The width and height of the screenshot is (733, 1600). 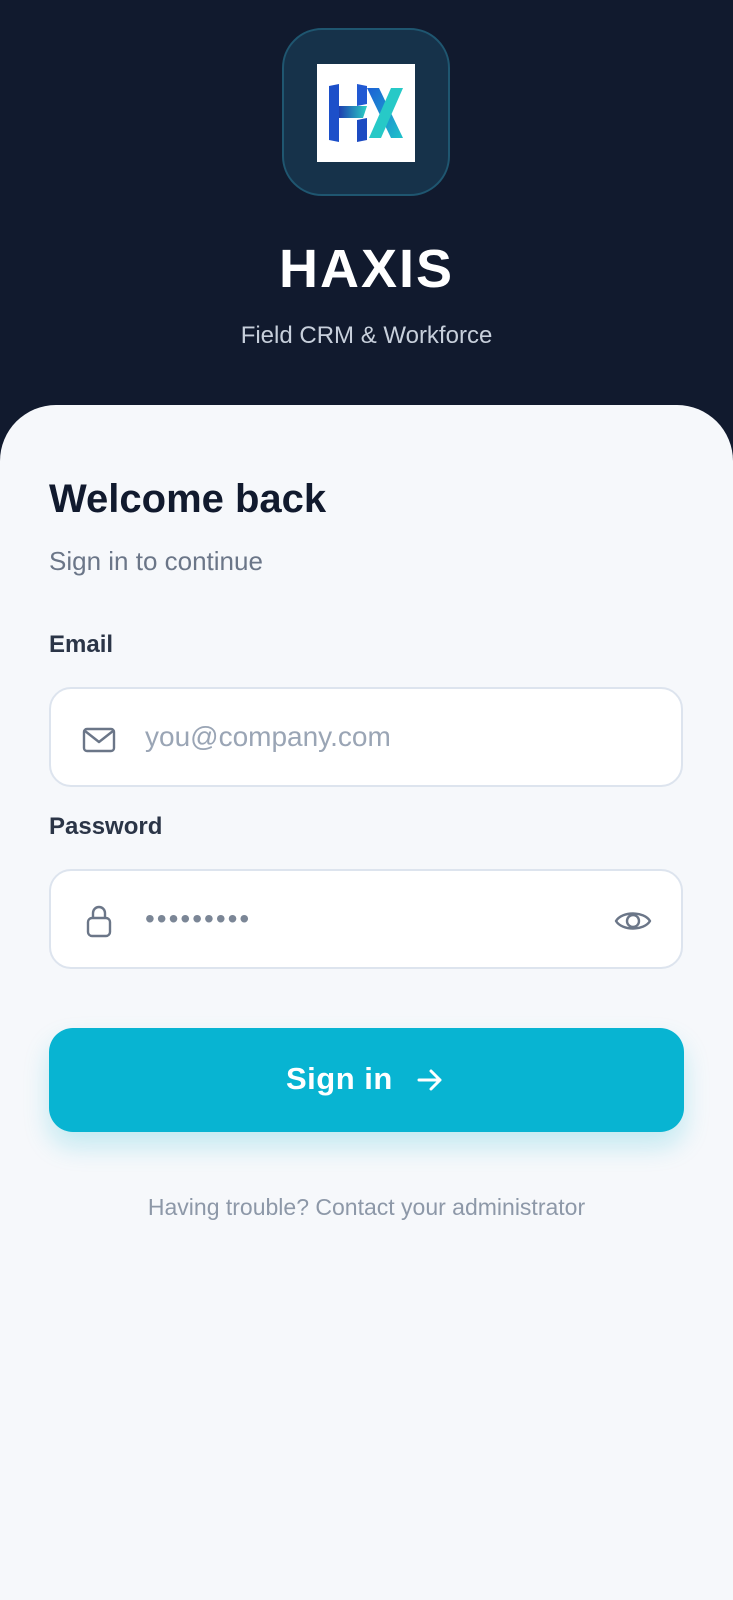 What do you see at coordinates (99, 740) in the screenshot?
I see `mail-icon` at bounding box center [99, 740].